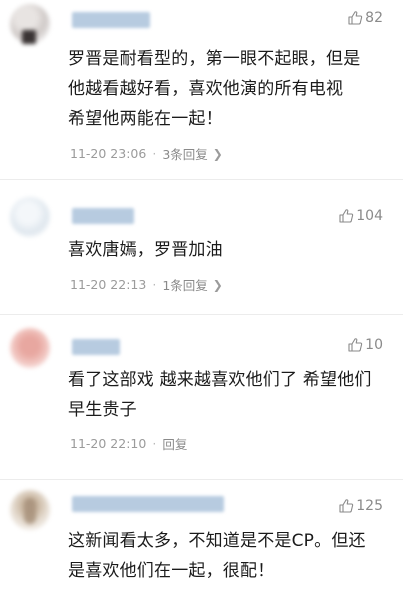  Describe the element at coordinates (369, 506) in the screenshot. I see `like-count: 125` at that location.